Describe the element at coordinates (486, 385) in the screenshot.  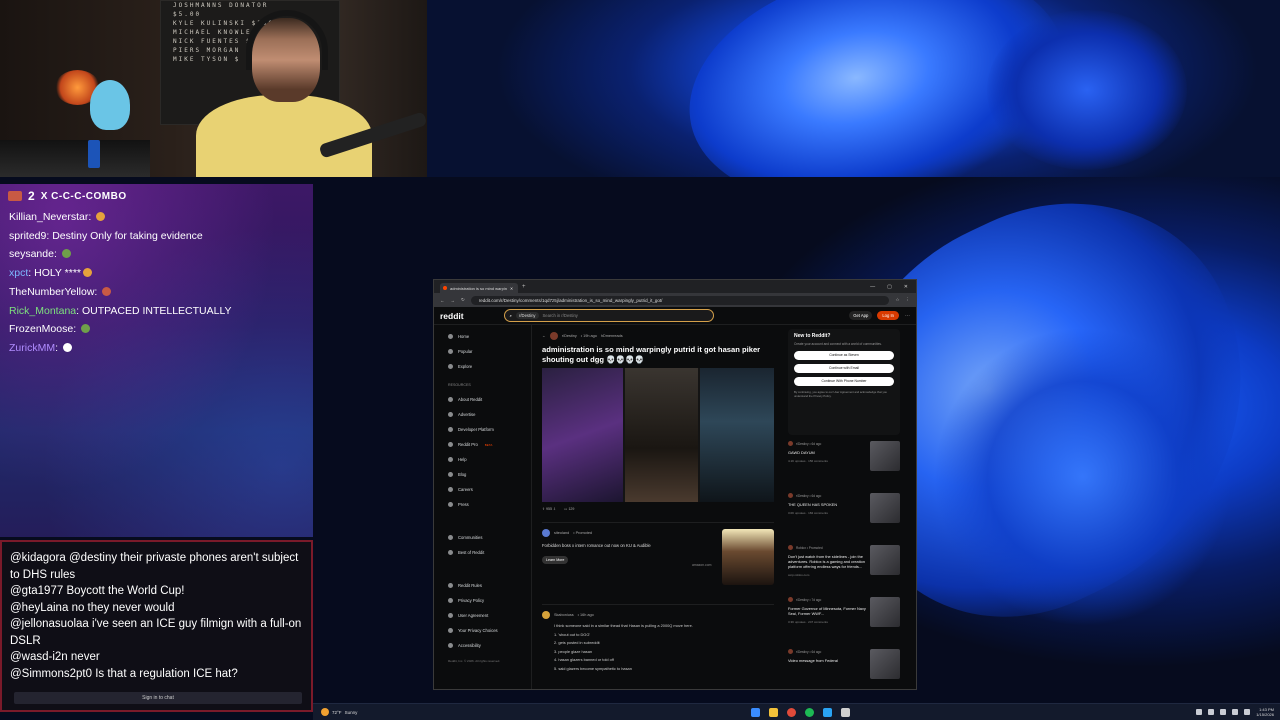
I see `resources-heading: RESOURCES` at that location.